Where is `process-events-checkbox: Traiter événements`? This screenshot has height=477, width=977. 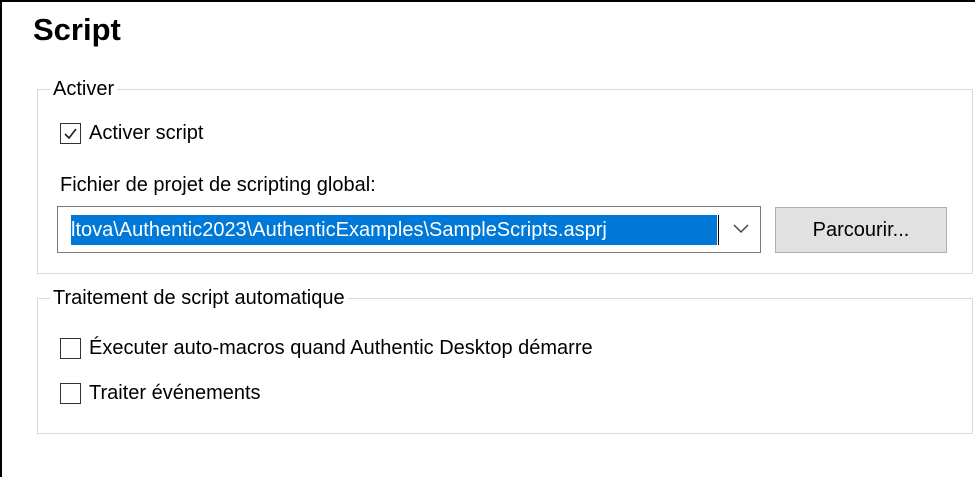
process-events-checkbox: Traiter événements is located at coordinates (160, 393).